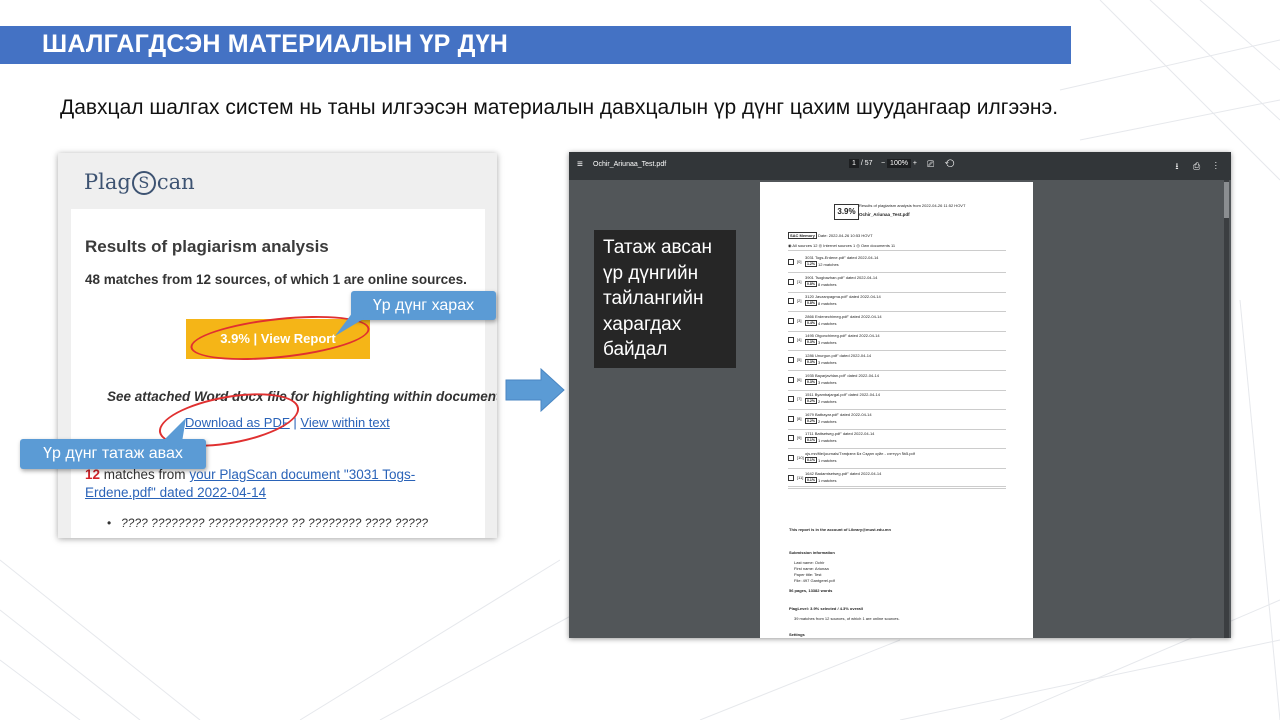 The width and height of the screenshot is (1280, 720). What do you see at coordinates (423, 305) in the screenshot?
I see `view-result-callout: Үр дүнг харах` at bounding box center [423, 305].